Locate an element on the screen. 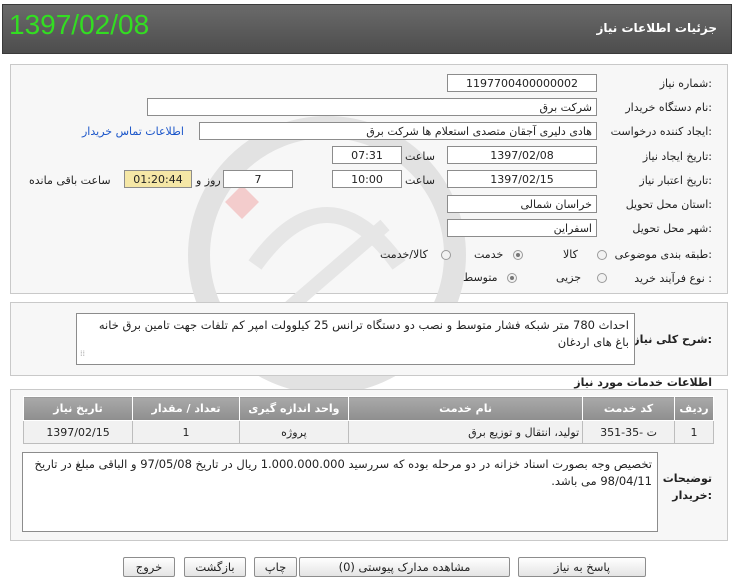 This screenshot has height=583, width=734. validity-date-field: 1397/02/15 is located at coordinates (522, 179).